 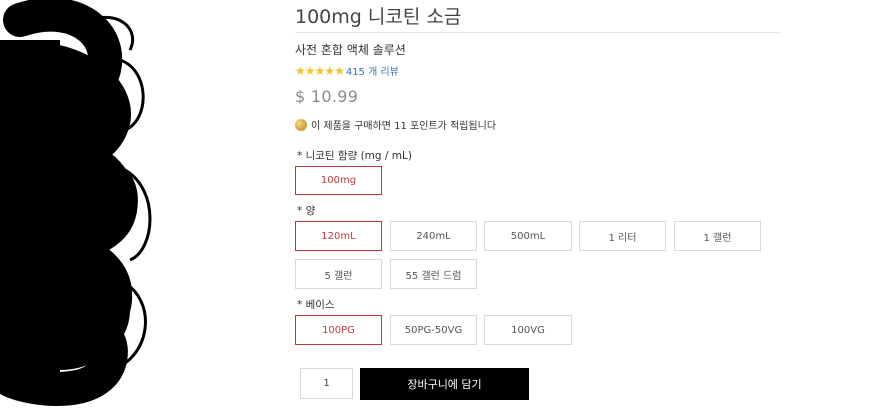 I want to click on volume-label: * 양, so click(x=306, y=211).